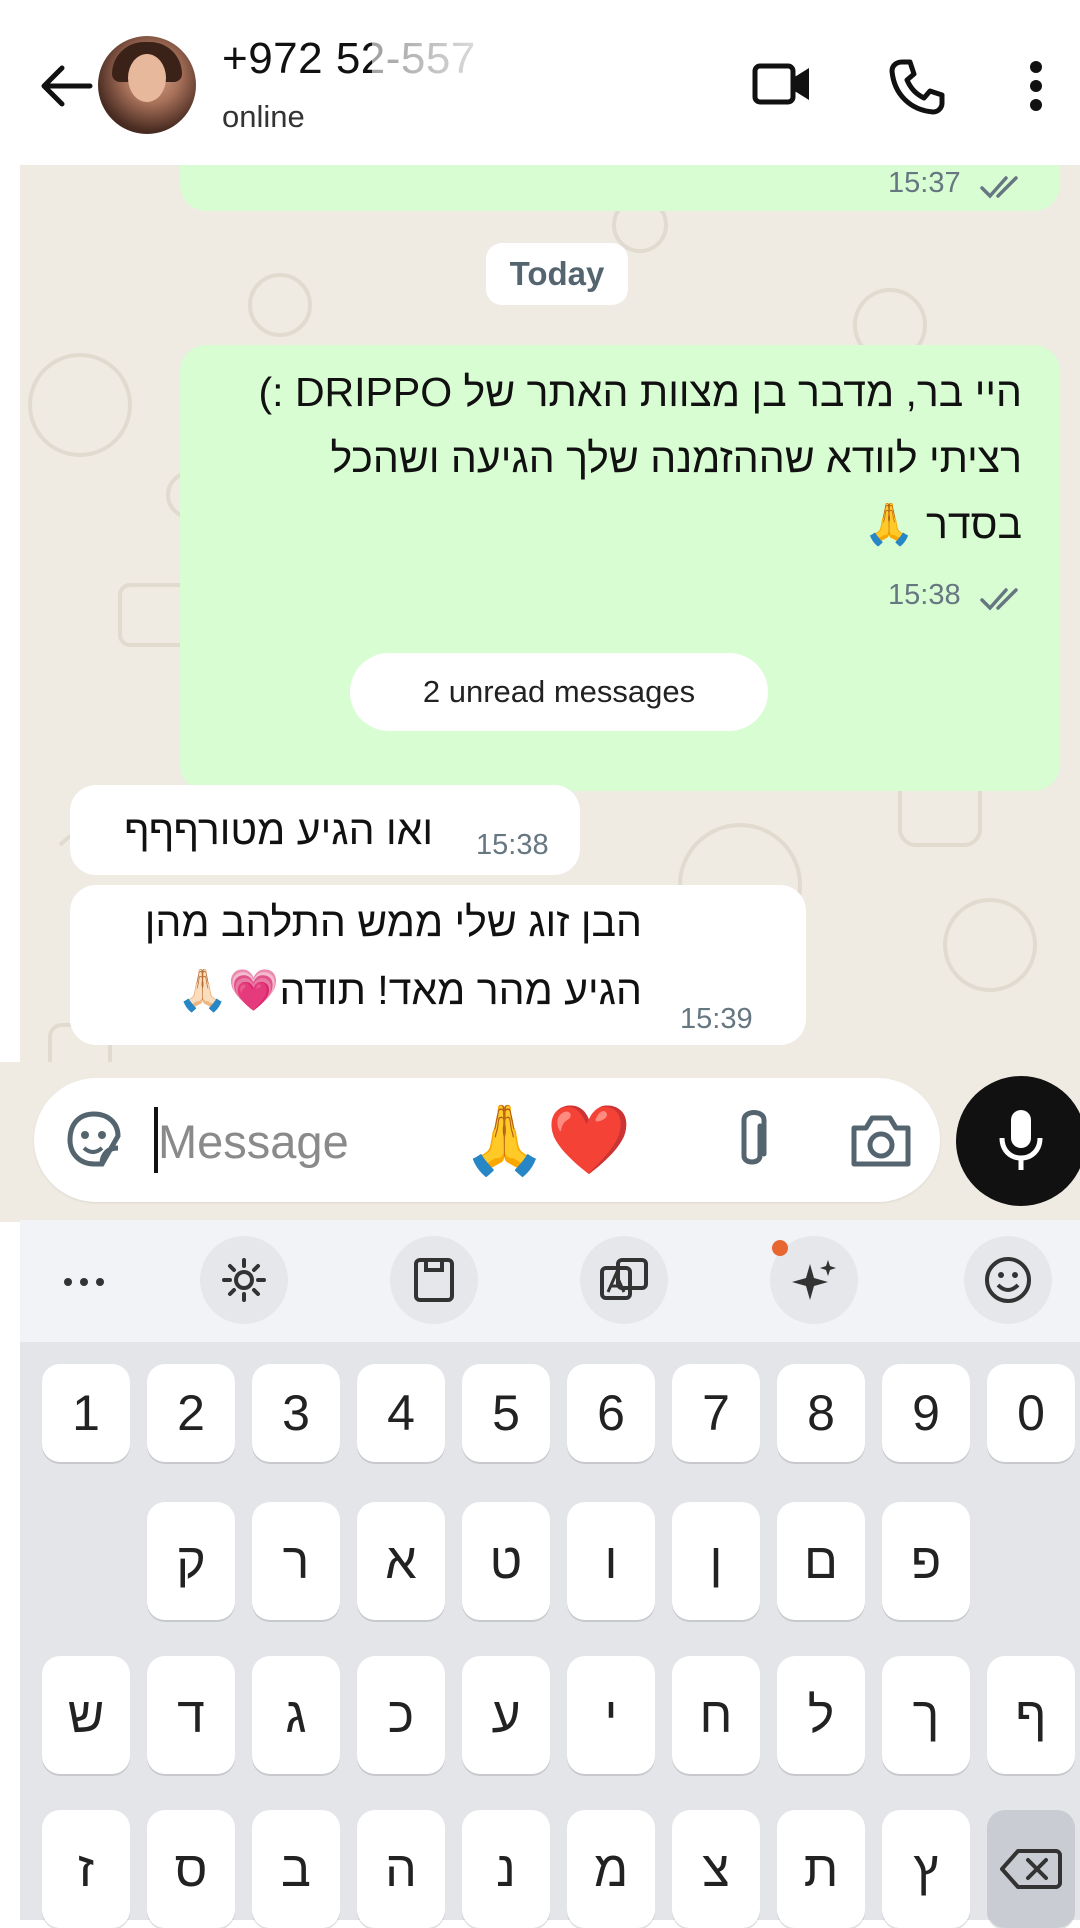 The height and width of the screenshot is (1928, 1080). Describe the element at coordinates (84, 1282) in the screenshot. I see `more-icon` at that location.